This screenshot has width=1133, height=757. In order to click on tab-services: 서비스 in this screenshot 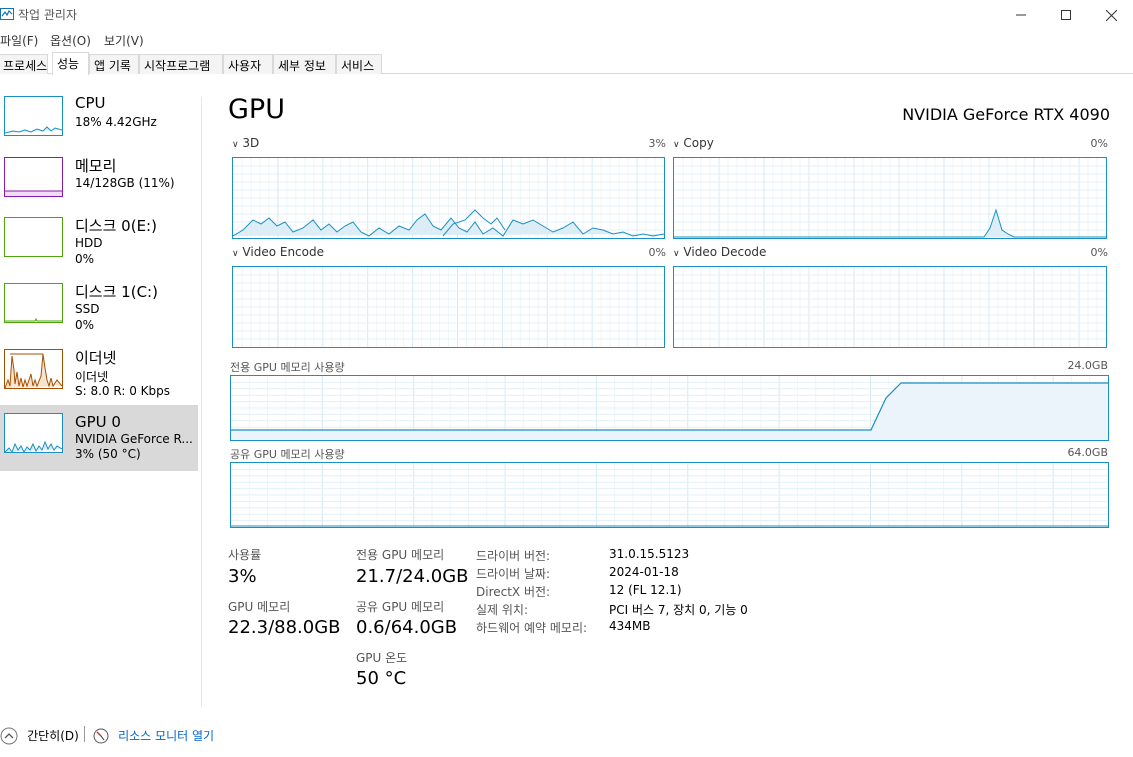, I will do `click(359, 64)`.